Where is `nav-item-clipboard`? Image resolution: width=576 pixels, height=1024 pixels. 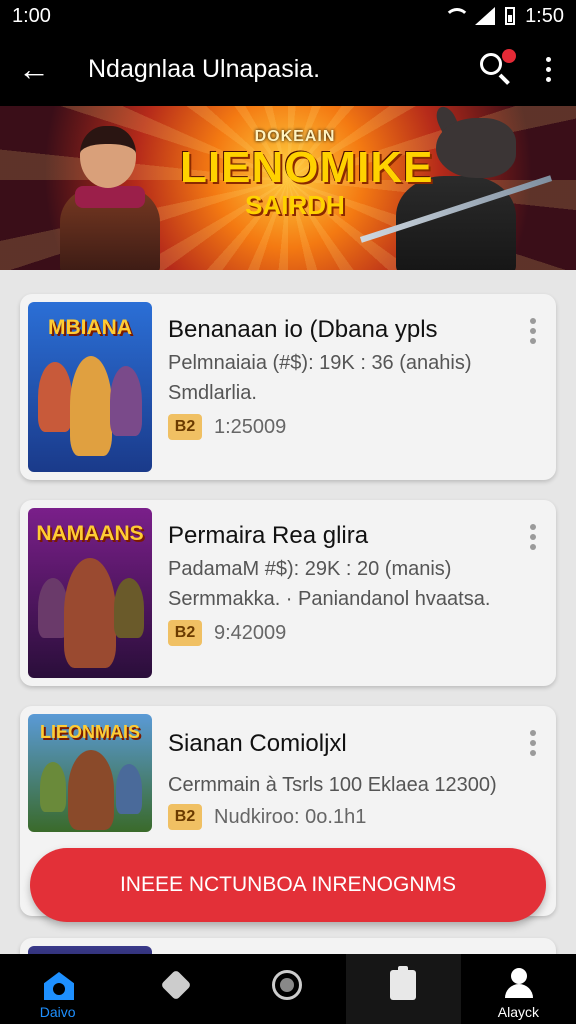 nav-item-clipboard is located at coordinates (403, 989).